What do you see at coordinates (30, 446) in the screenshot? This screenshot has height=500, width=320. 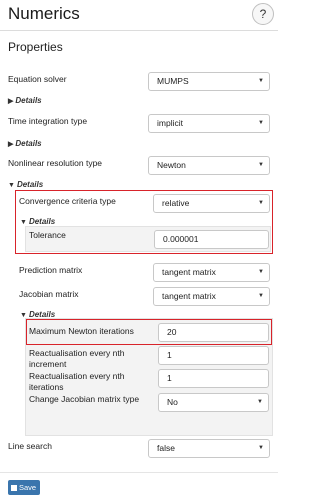 I see `line-search-label: Line search` at bounding box center [30, 446].